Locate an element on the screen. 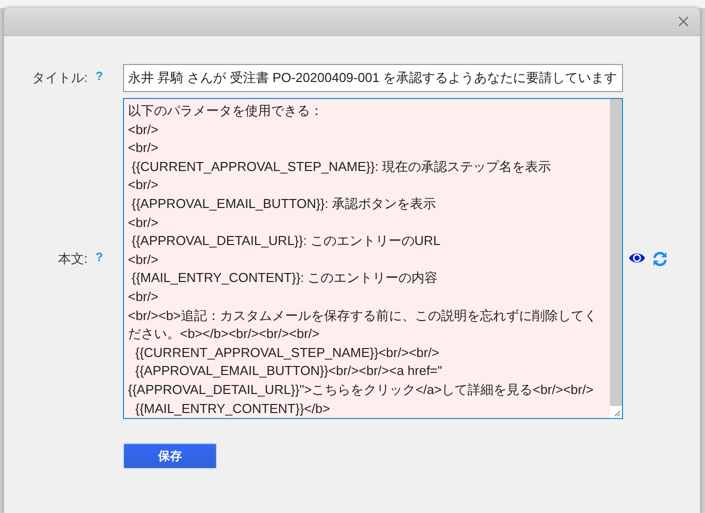 This screenshot has width=705, height=513. text-line: {{APPROVAL_DETAIL_URL}}">こちらをクリック</a>して詳細を見る<br/><br/> is located at coordinates (361, 389).